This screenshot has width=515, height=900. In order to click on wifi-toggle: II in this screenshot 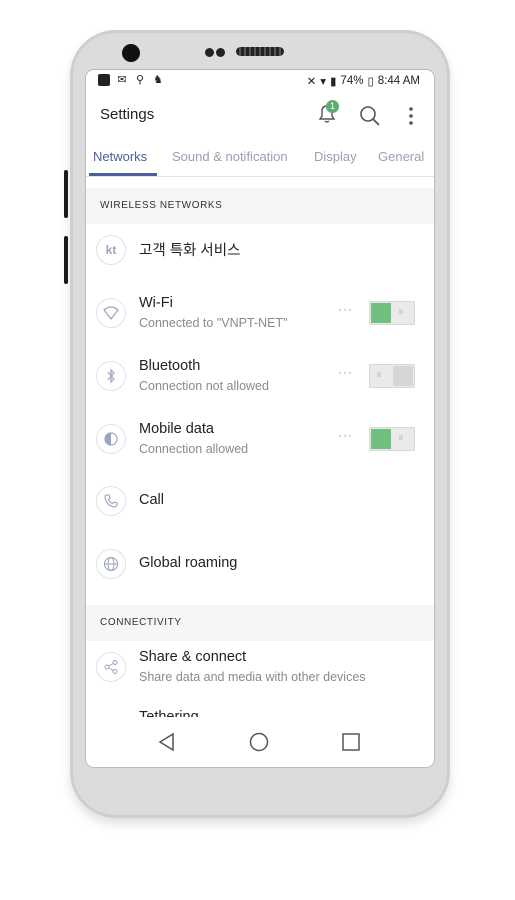, I will do `click(392, 313)`.